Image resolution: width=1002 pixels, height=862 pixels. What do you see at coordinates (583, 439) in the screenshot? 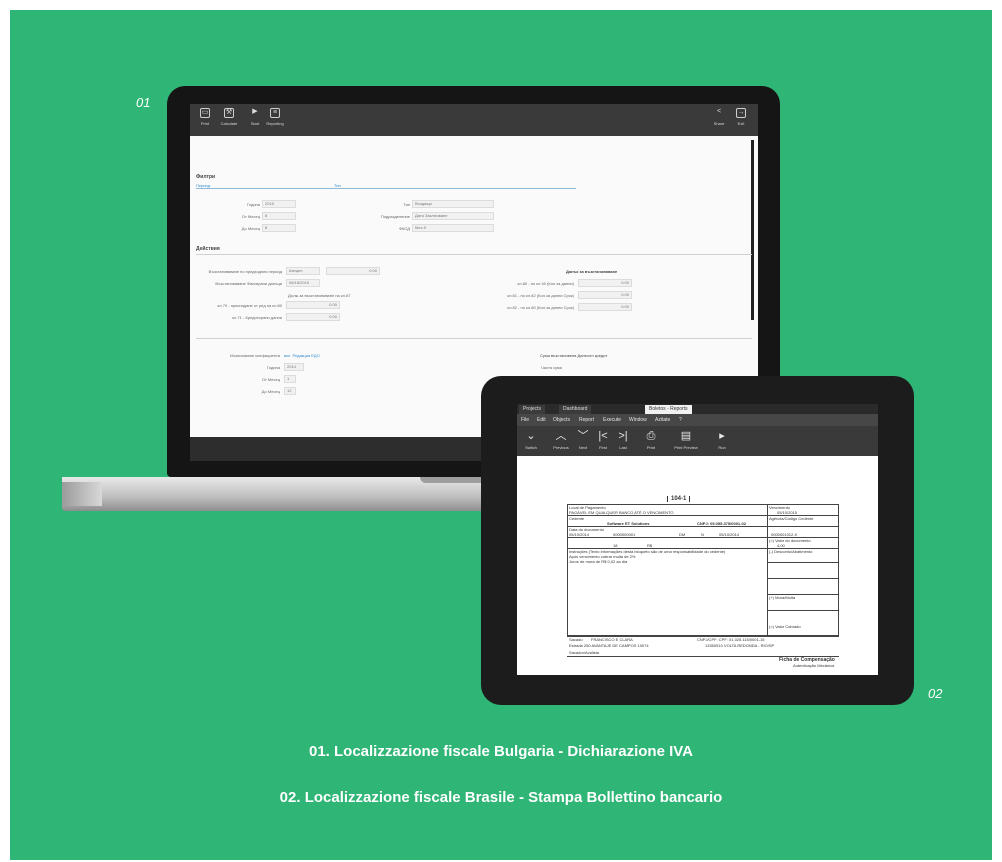
I see `next-button: ﹀ Next` at bounding box center [583, 439].